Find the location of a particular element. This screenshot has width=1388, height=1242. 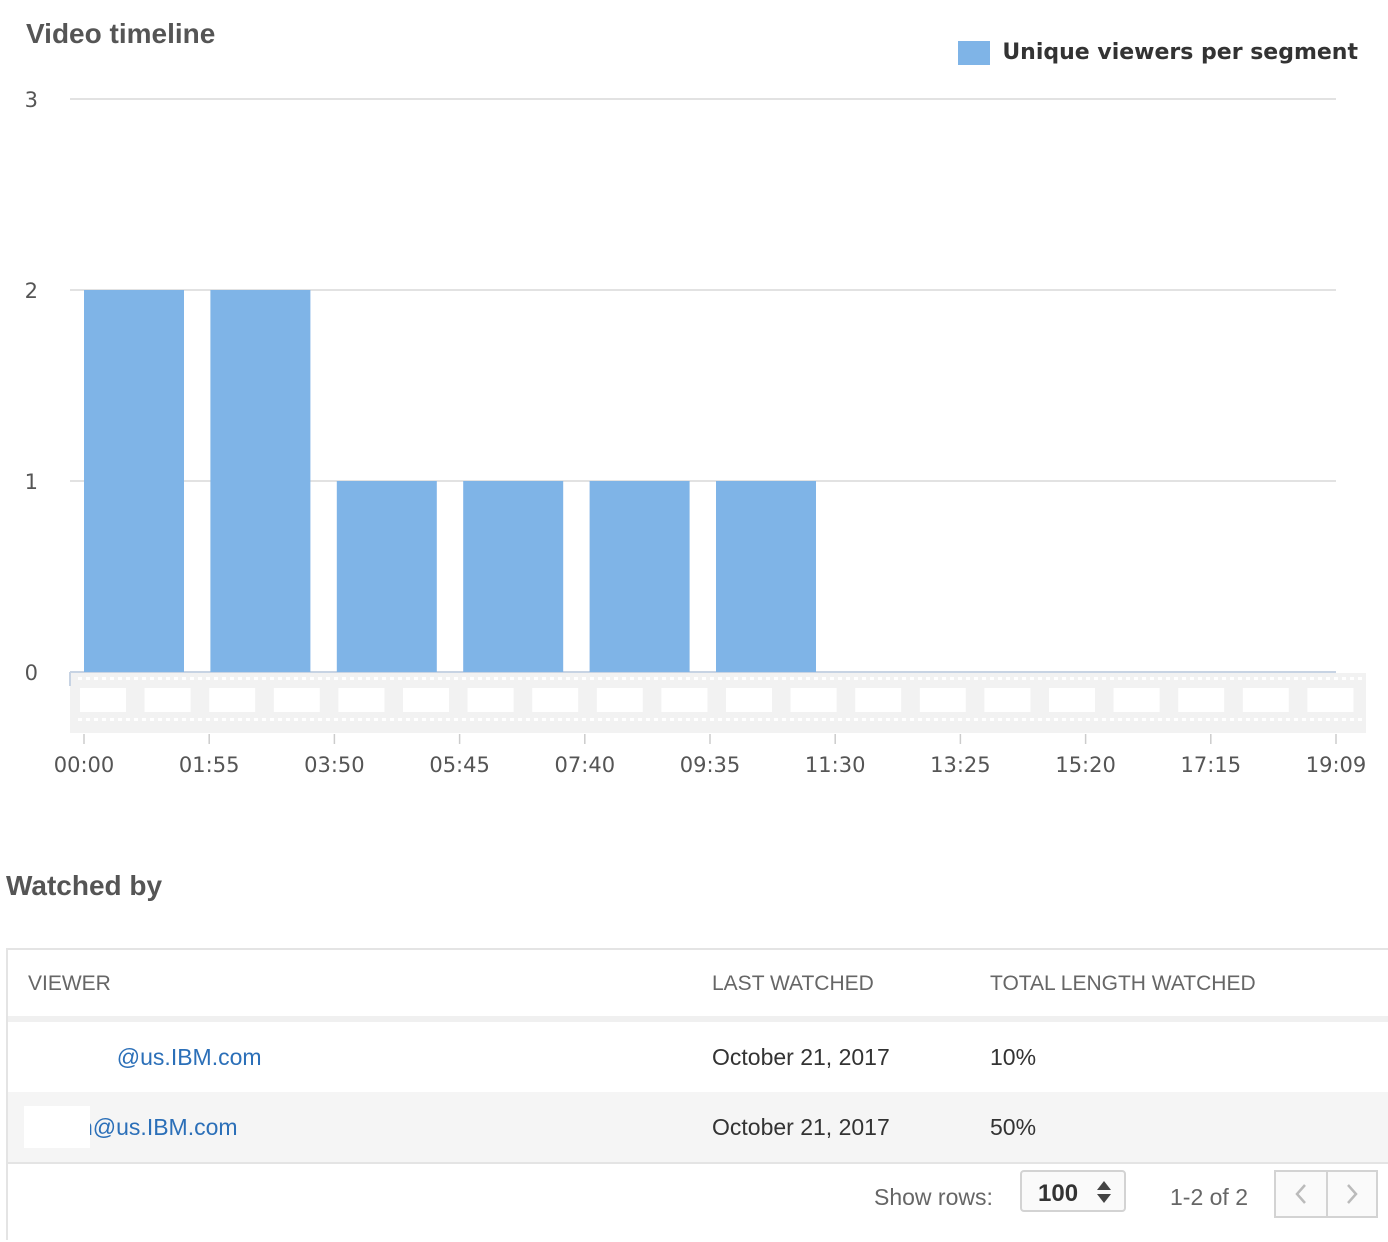

x-tick-label: 11:30 is located at coordinates (835, 765).